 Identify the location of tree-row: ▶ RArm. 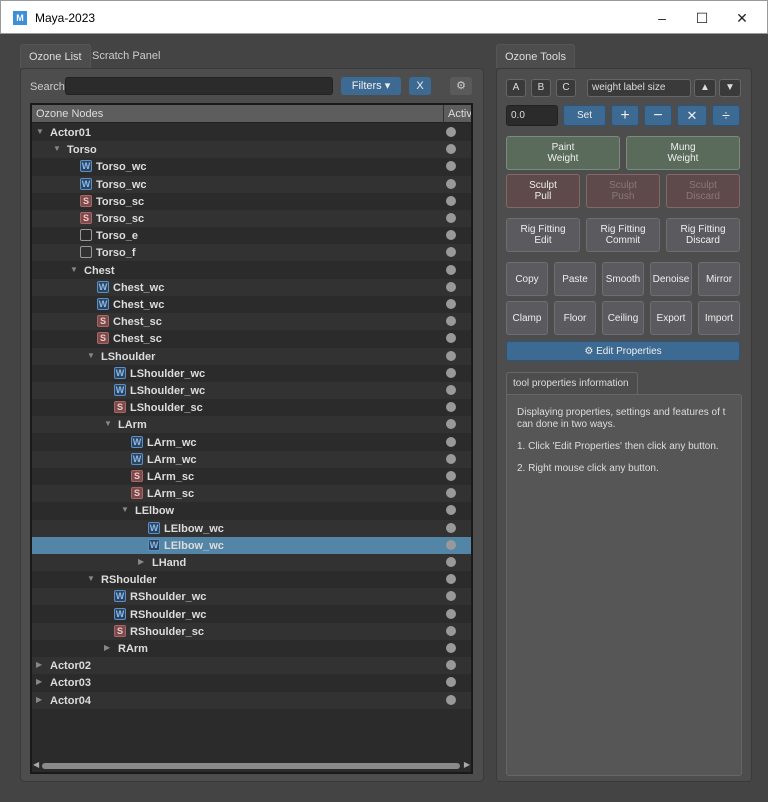
(251, 648).